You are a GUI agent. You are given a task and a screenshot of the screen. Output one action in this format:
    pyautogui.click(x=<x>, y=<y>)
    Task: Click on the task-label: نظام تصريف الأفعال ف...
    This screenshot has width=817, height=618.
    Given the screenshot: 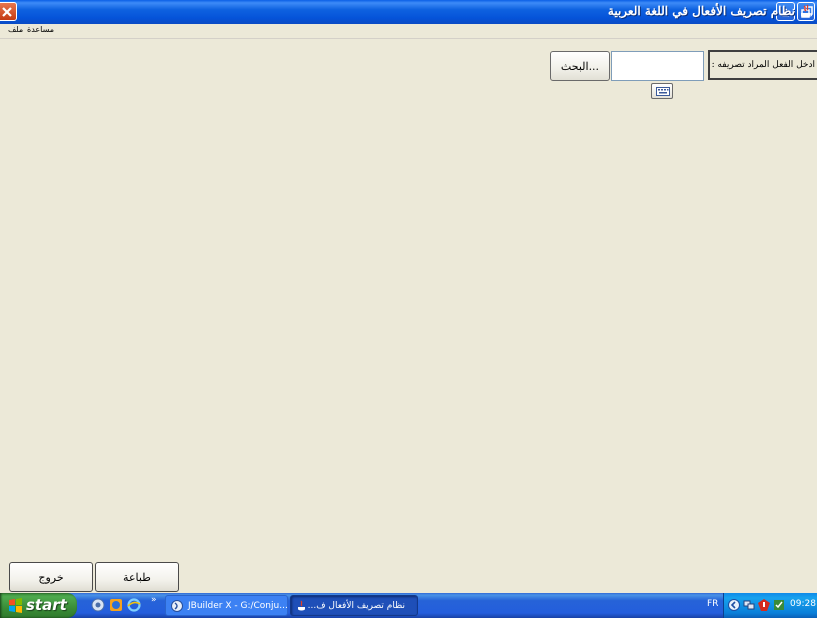 What is the action you would take?
    pyautogui.click(x=356, y=606)
    